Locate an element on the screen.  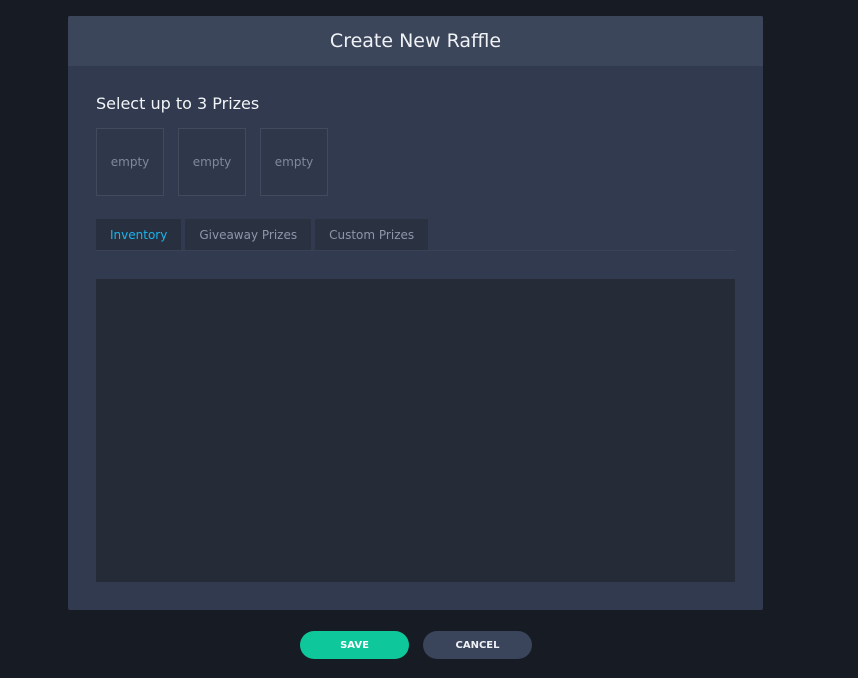
modal-title: Create New Raffle is located at coordinates (415, 41).